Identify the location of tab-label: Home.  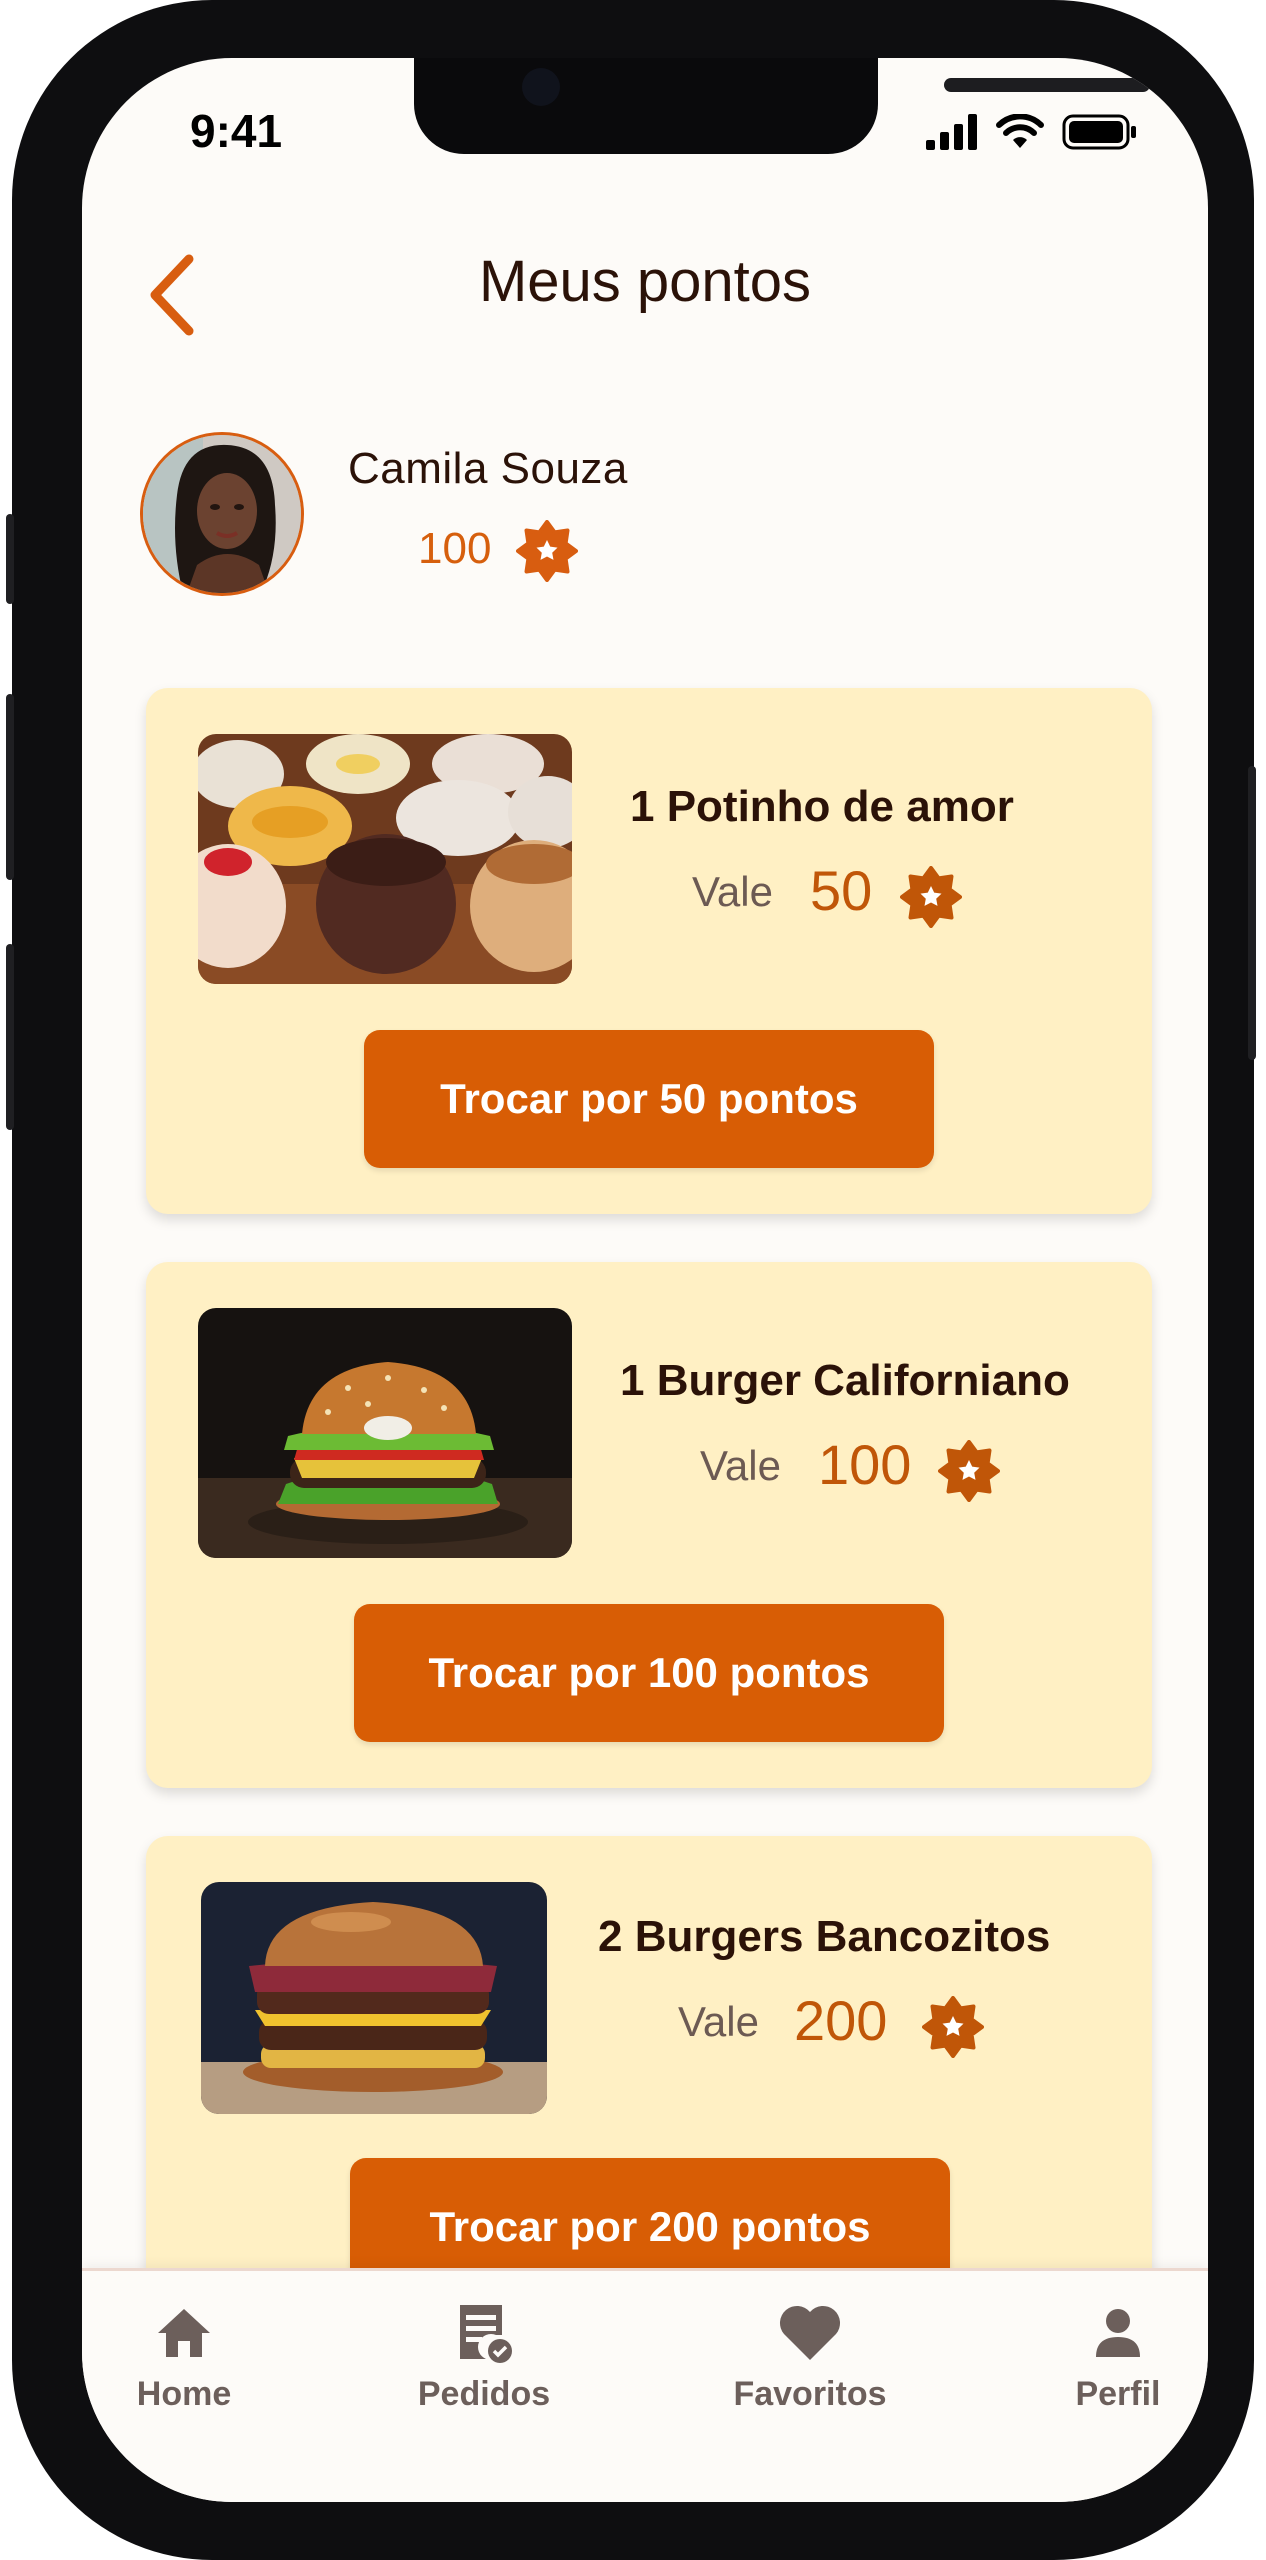
(184, 2394).